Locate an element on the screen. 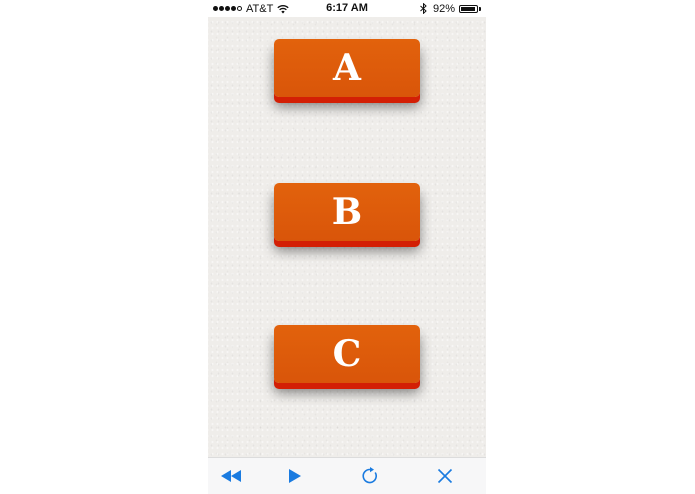 Image resolution: width=695 pixels, height=494 pixels. battery-fill is located at coordinates (468, 8).